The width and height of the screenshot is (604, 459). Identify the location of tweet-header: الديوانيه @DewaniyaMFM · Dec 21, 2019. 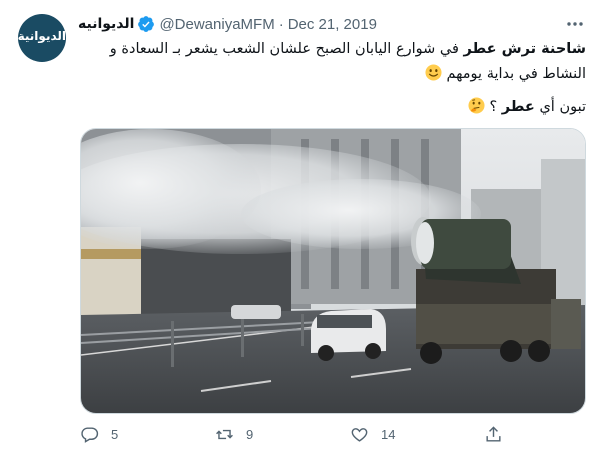
(238, 24).